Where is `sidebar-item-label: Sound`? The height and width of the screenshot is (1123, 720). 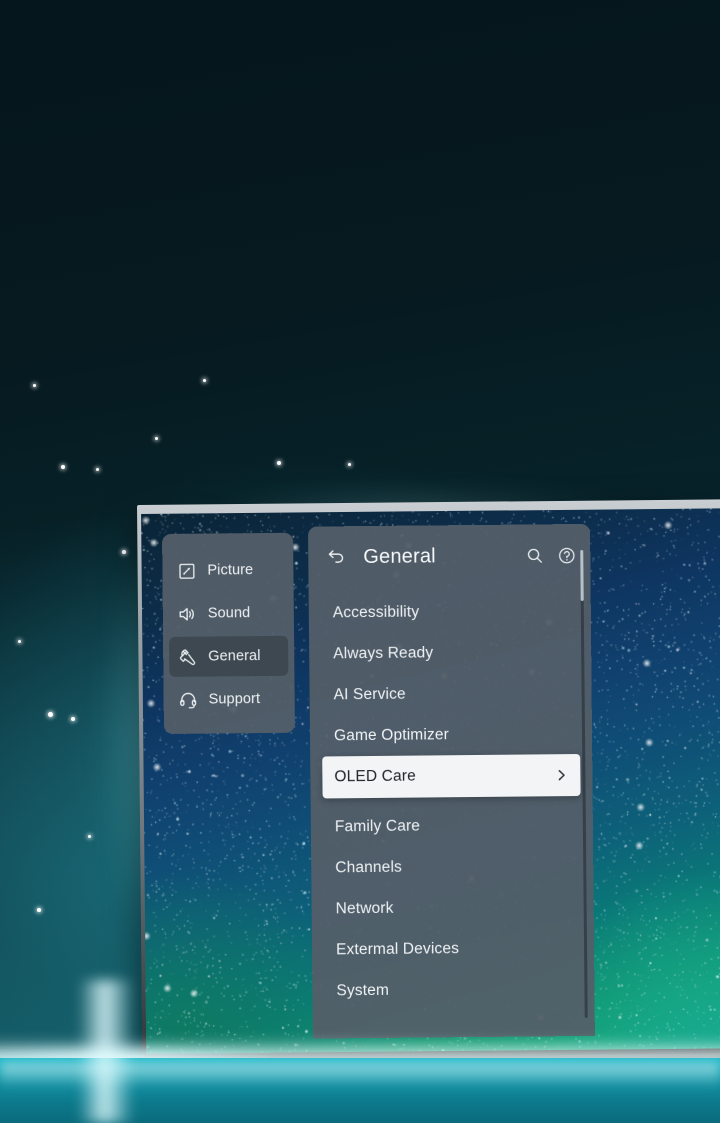
sidebar-item-label: Sound is located at coordinates (229, 613).